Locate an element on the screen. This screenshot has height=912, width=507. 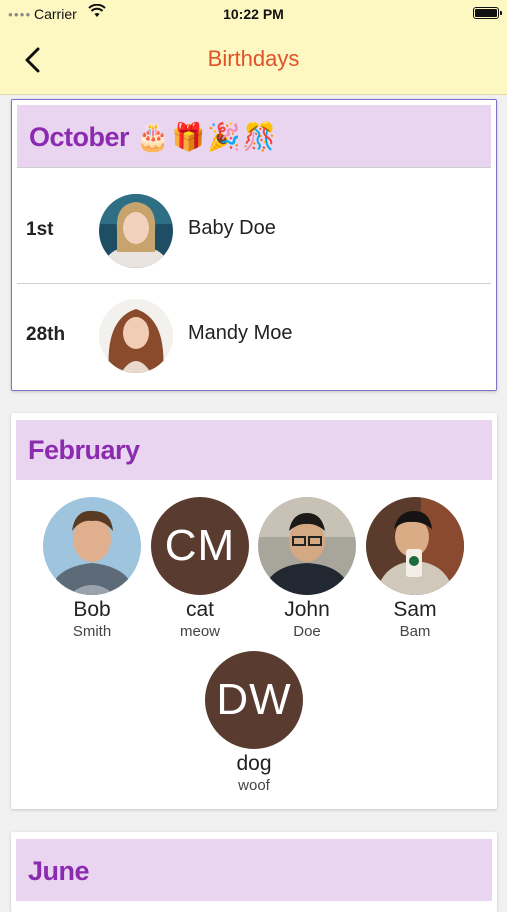
birthday-day: 1st is located at coordinates (40, 229).